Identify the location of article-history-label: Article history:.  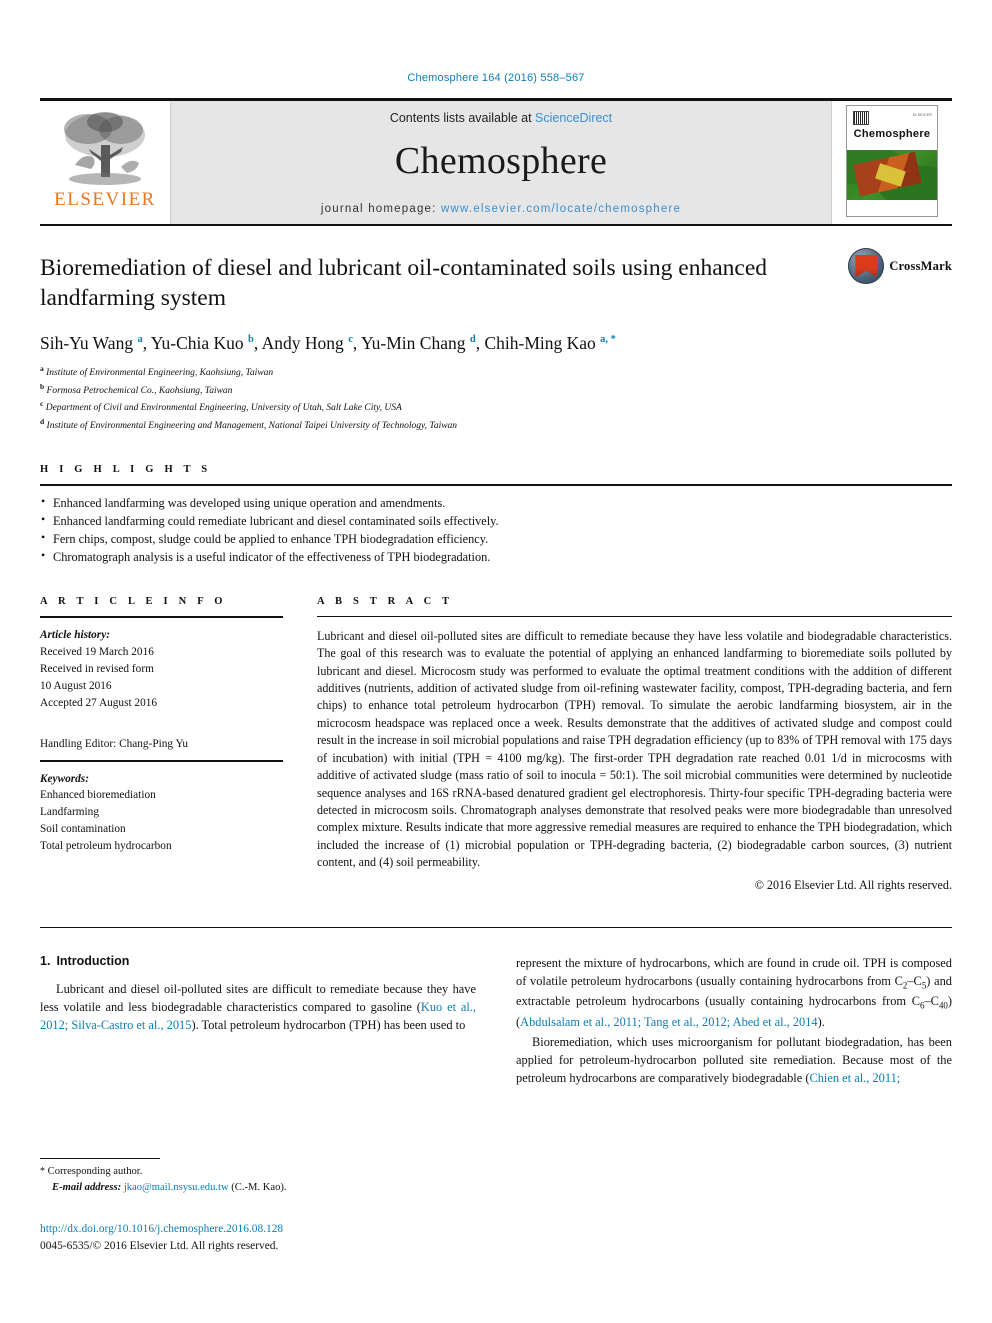
(75, 634).